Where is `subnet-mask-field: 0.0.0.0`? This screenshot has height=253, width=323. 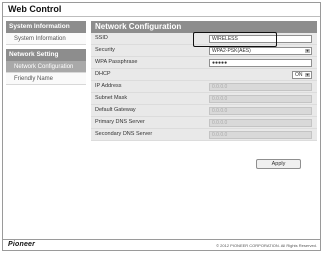 subnet-mask-field: 0.0.0.0 is located at coordinates (260, 99).